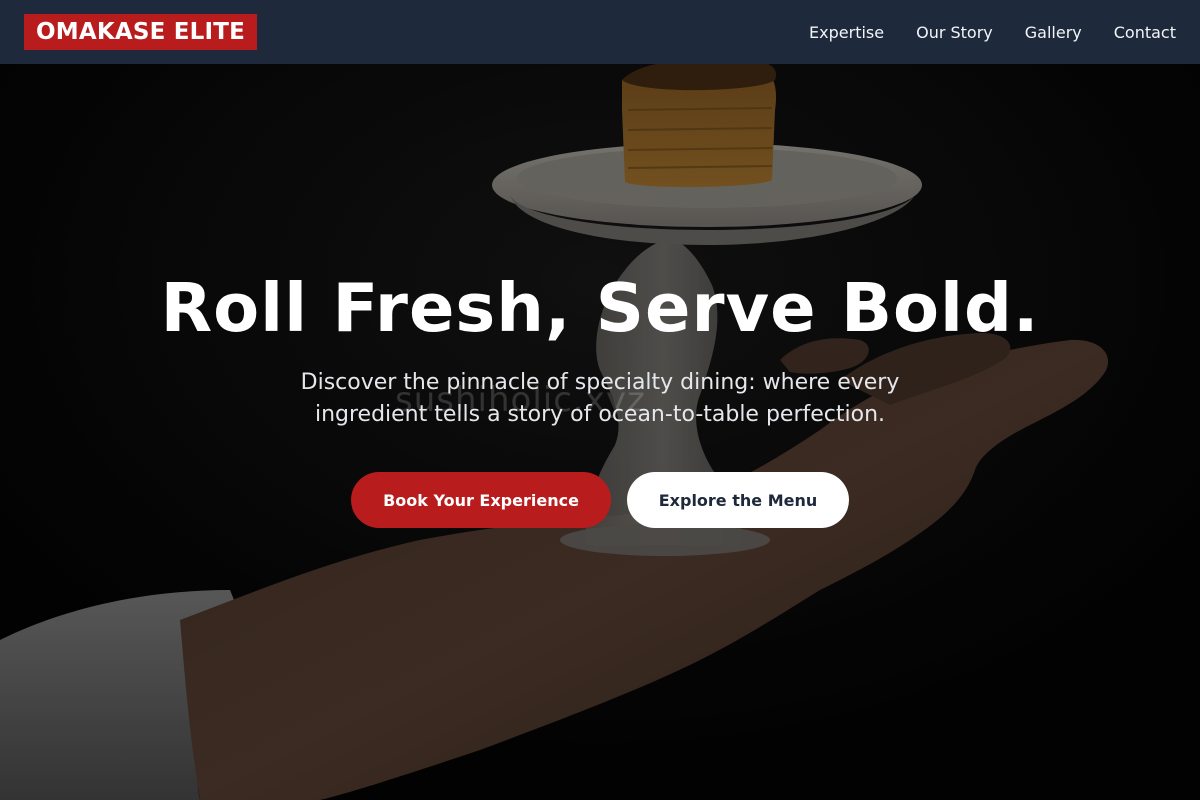  I want to click on nav-link-contact: Contact, so click(1145, 32).